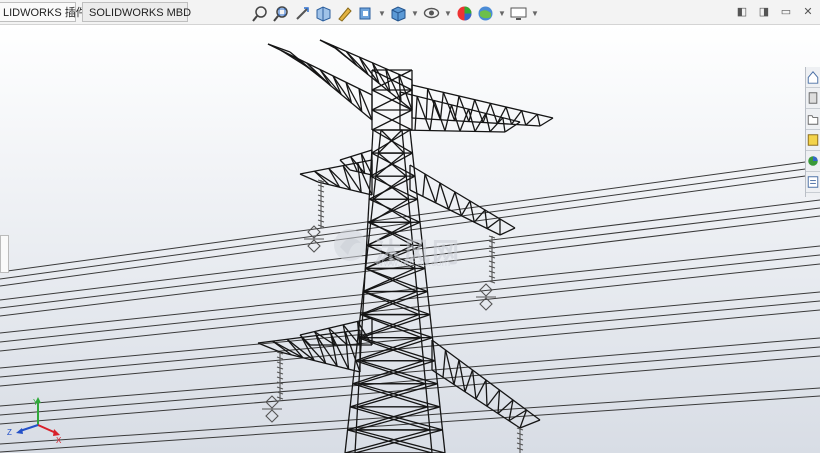  What do you see at coordinates (323, 13) in the screenshot?
I see `section-view-icon` at bounding box center [323, 13].